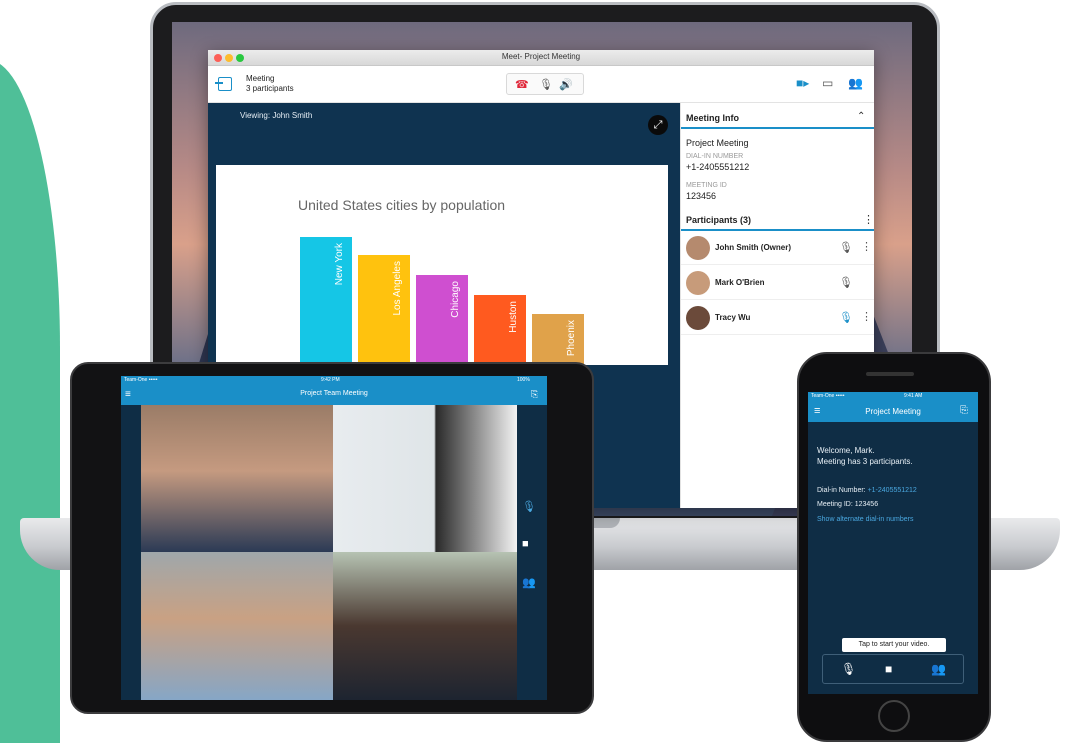 The height and width of the screenshot is (743, 1065). Describe the element at coordinates (894, 716) in the screenshot. I see `phone-home-button` at that location.